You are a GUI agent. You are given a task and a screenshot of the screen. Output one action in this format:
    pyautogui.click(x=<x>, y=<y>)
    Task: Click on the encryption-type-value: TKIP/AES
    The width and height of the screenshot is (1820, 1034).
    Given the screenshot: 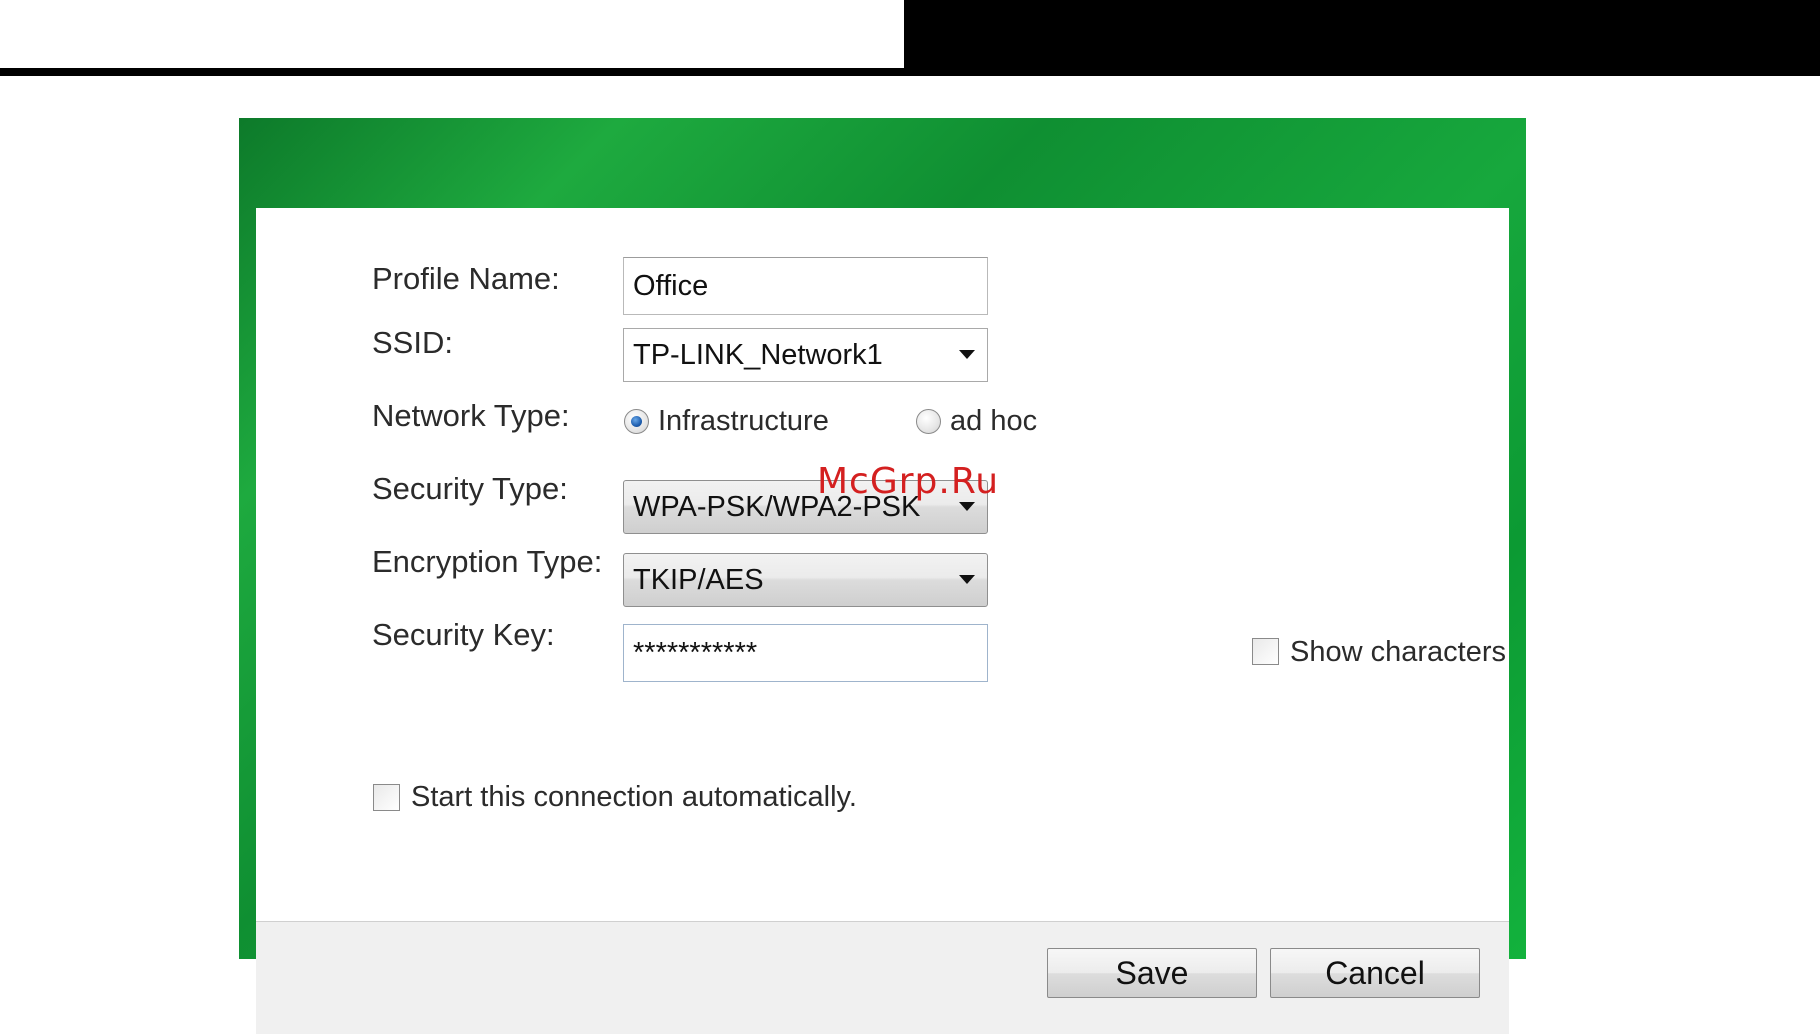 What is the action you would take?
    pyautogui.click(x=698, y=580)
    